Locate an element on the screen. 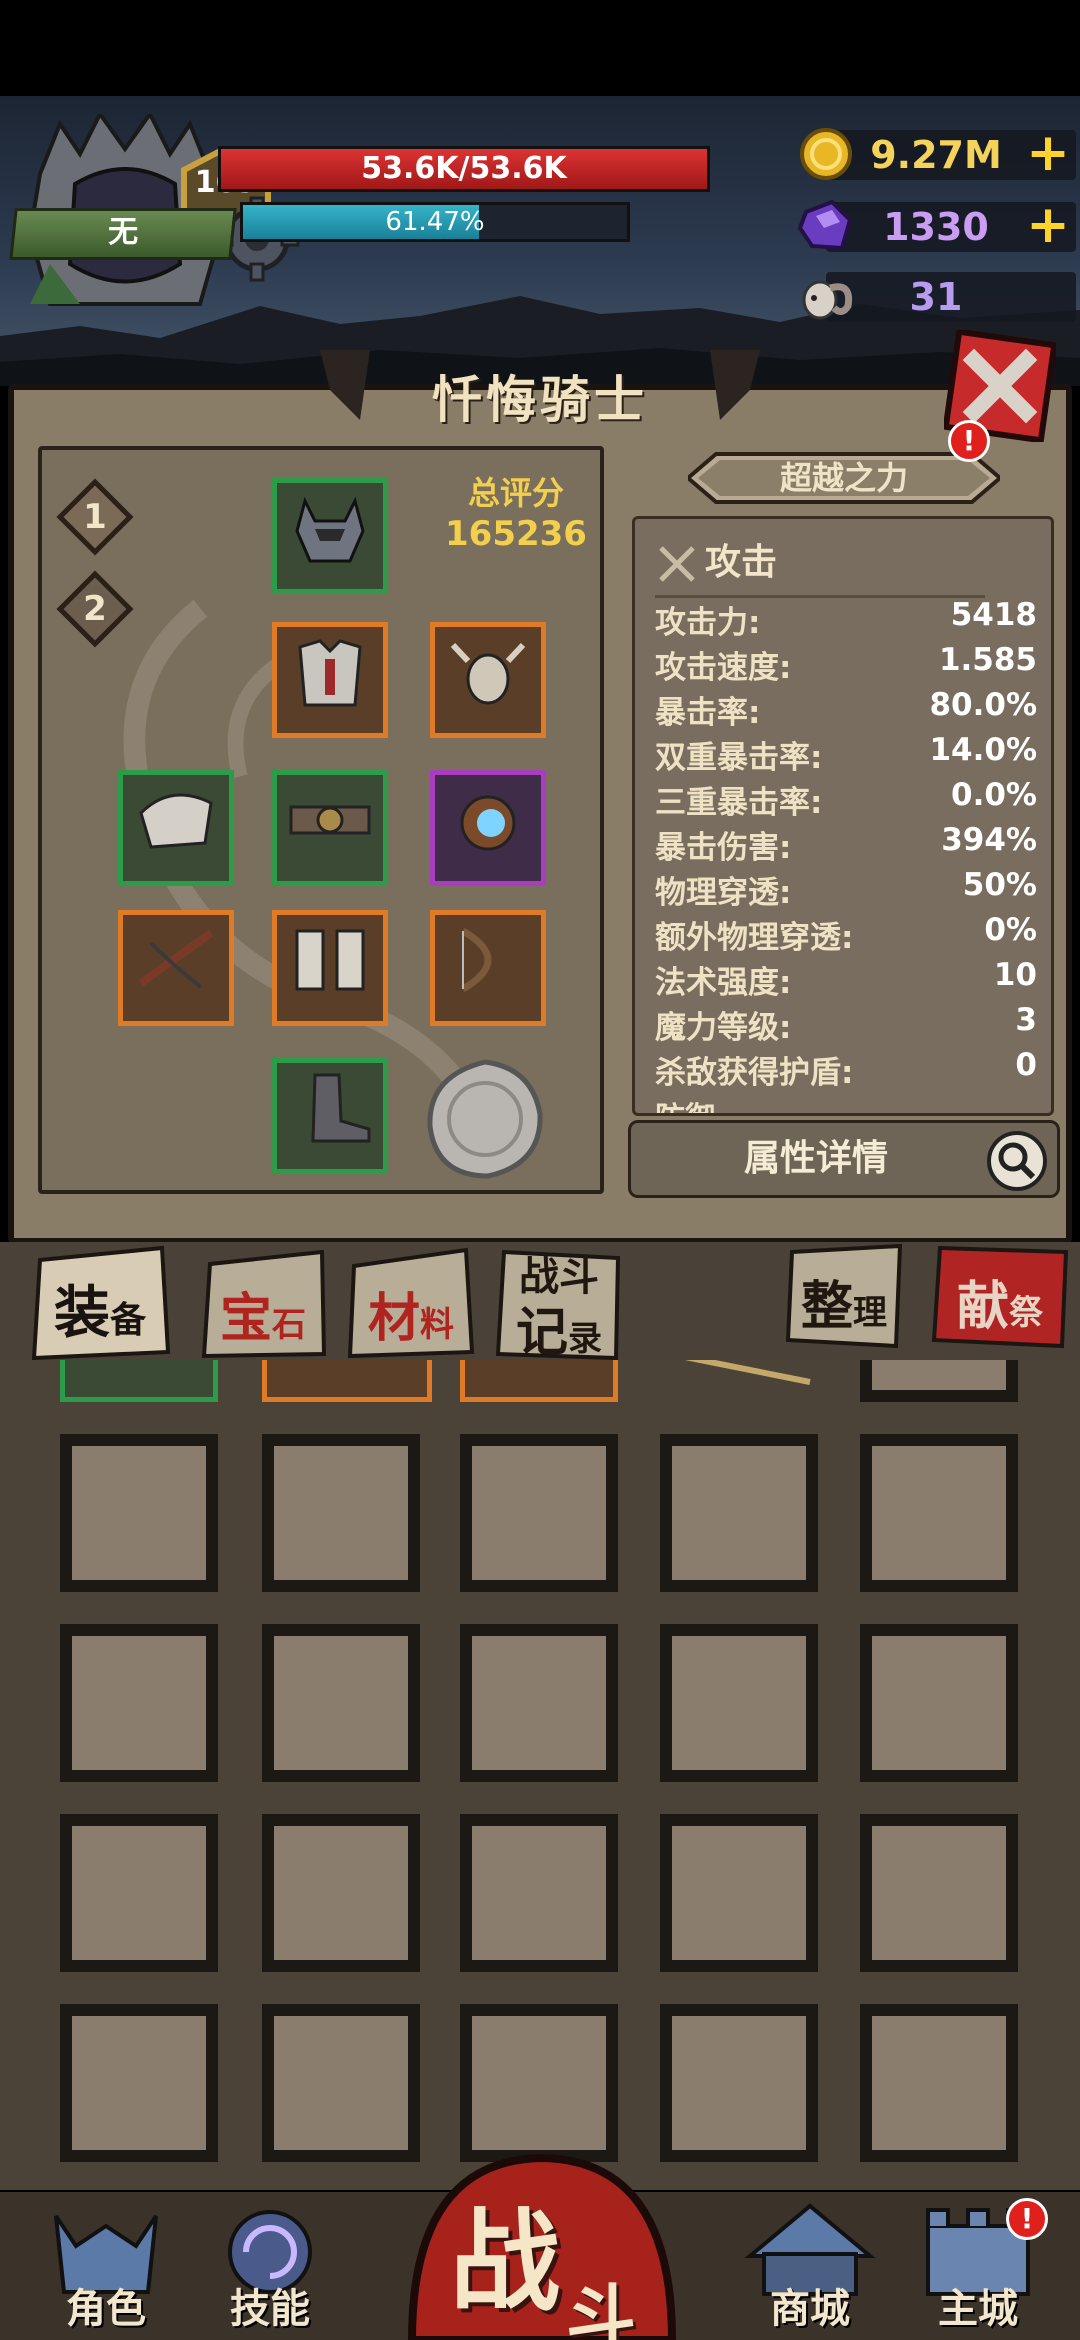  stat-label: 暴击伤害: is located at coordinates (723, 848).